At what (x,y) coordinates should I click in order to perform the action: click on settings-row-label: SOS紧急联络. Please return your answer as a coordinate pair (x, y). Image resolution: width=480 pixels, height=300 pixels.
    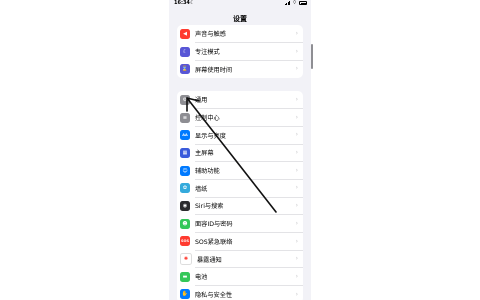
    Looking at the image, I should click on (214, 242).